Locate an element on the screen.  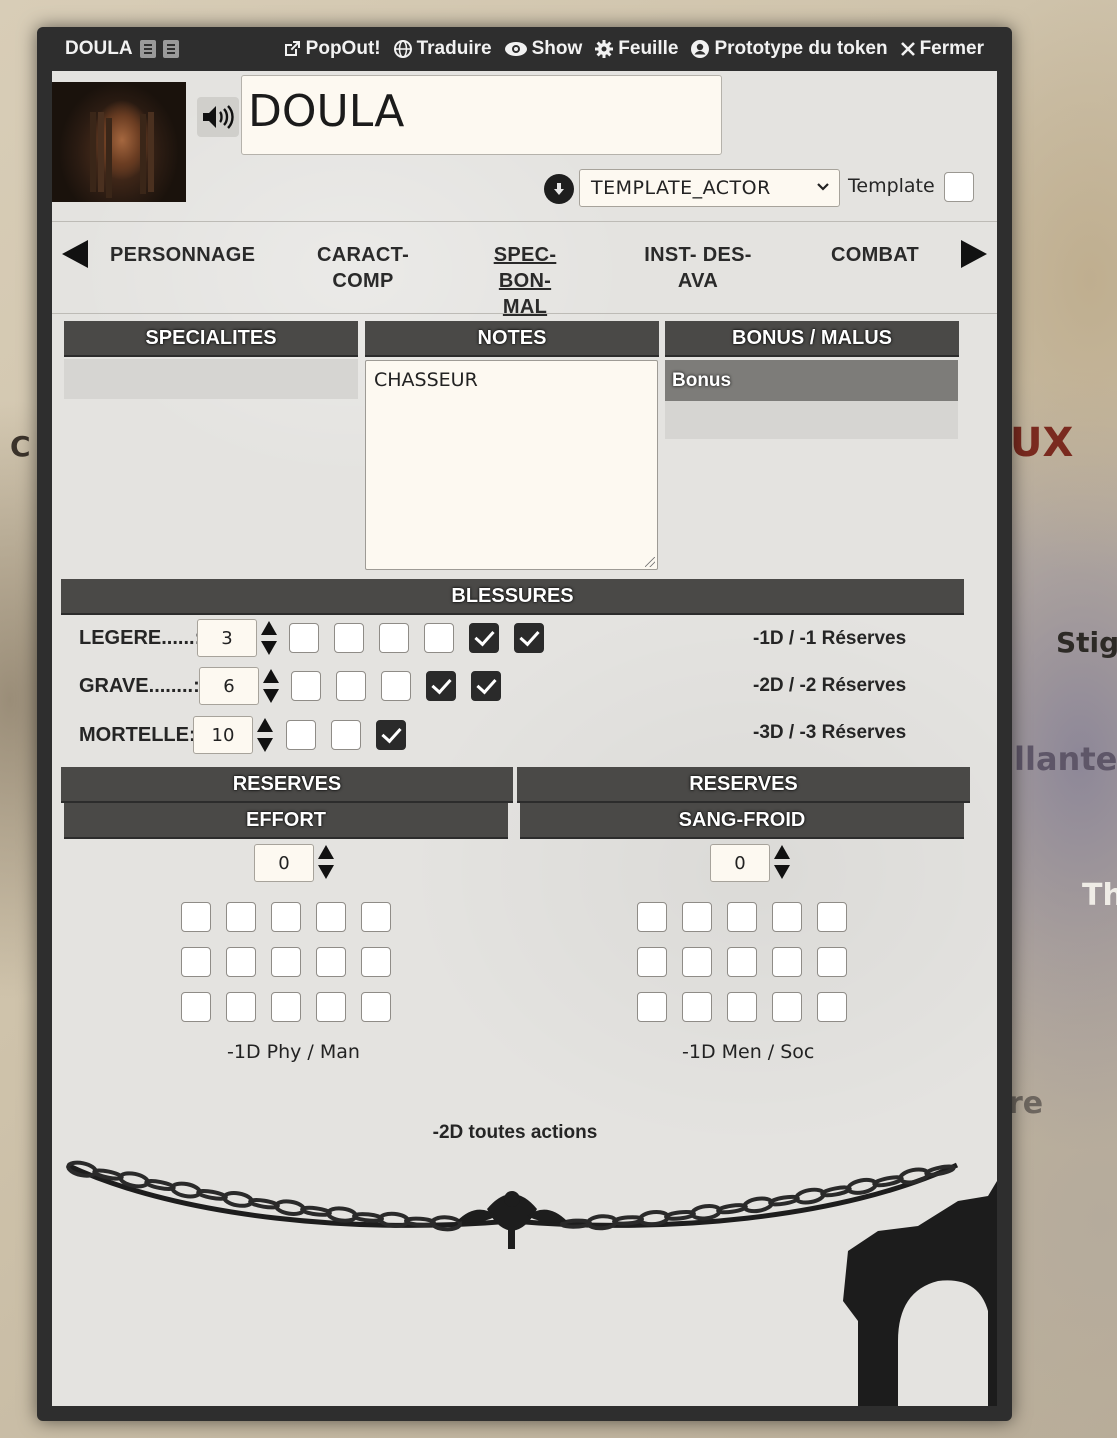
wound-legere-input: 3 is located at coordinates (227, 638).